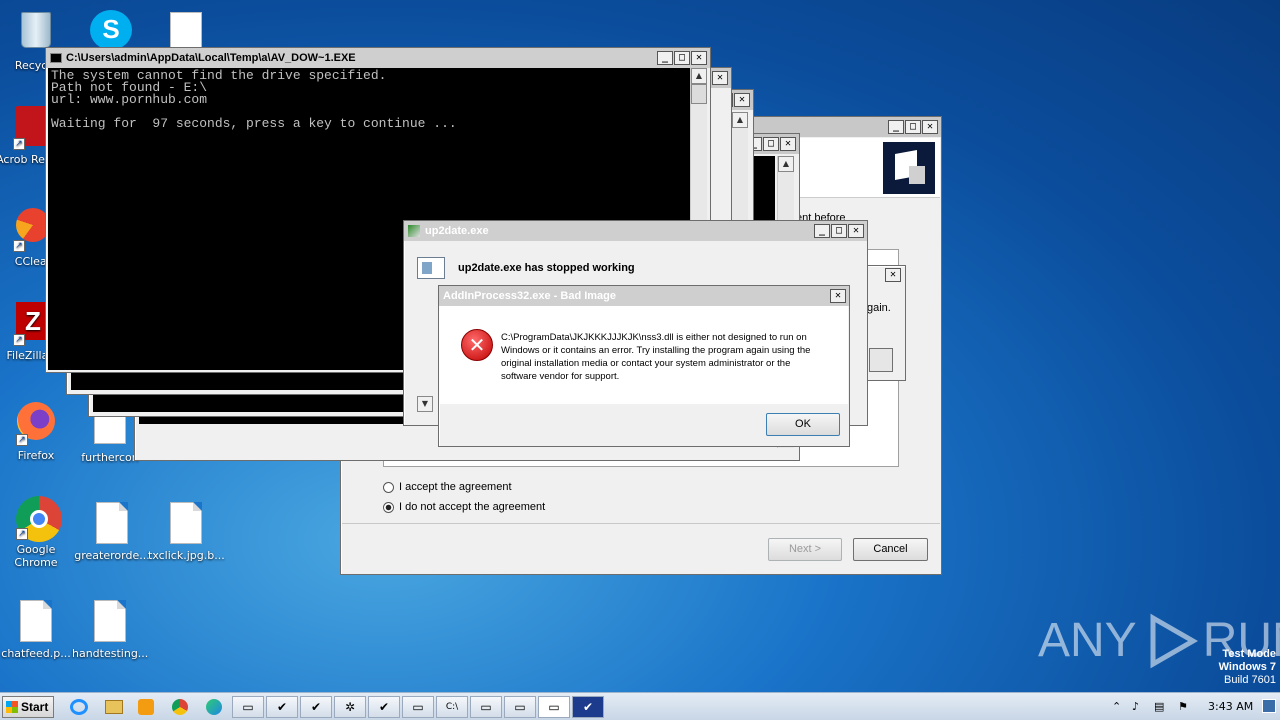  I want to click on taskbar-item-installer-2: ✔, so click(316, 707).